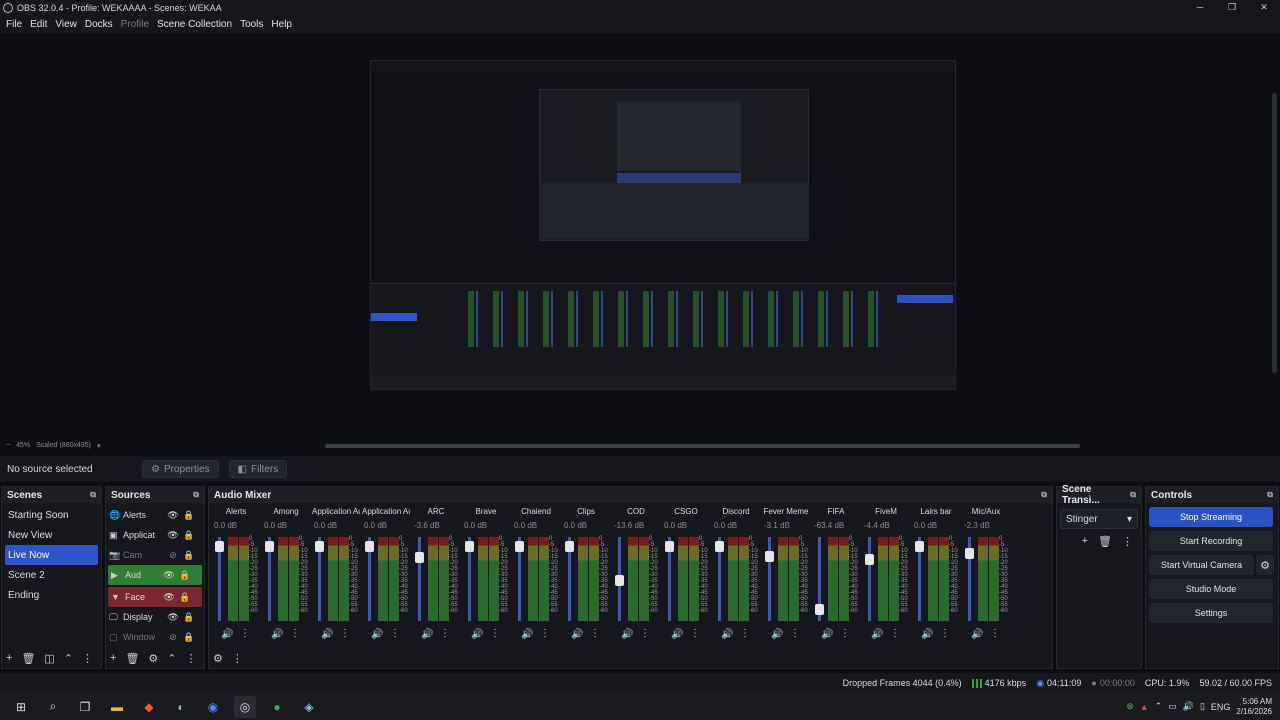 Image resolution: width=1280 pixels, height=720 pixels. Describe the element at coordinates (1265, 565) in the screenshot. I see `virtual-camera-settings-gear-icon: ⚙` at that location.